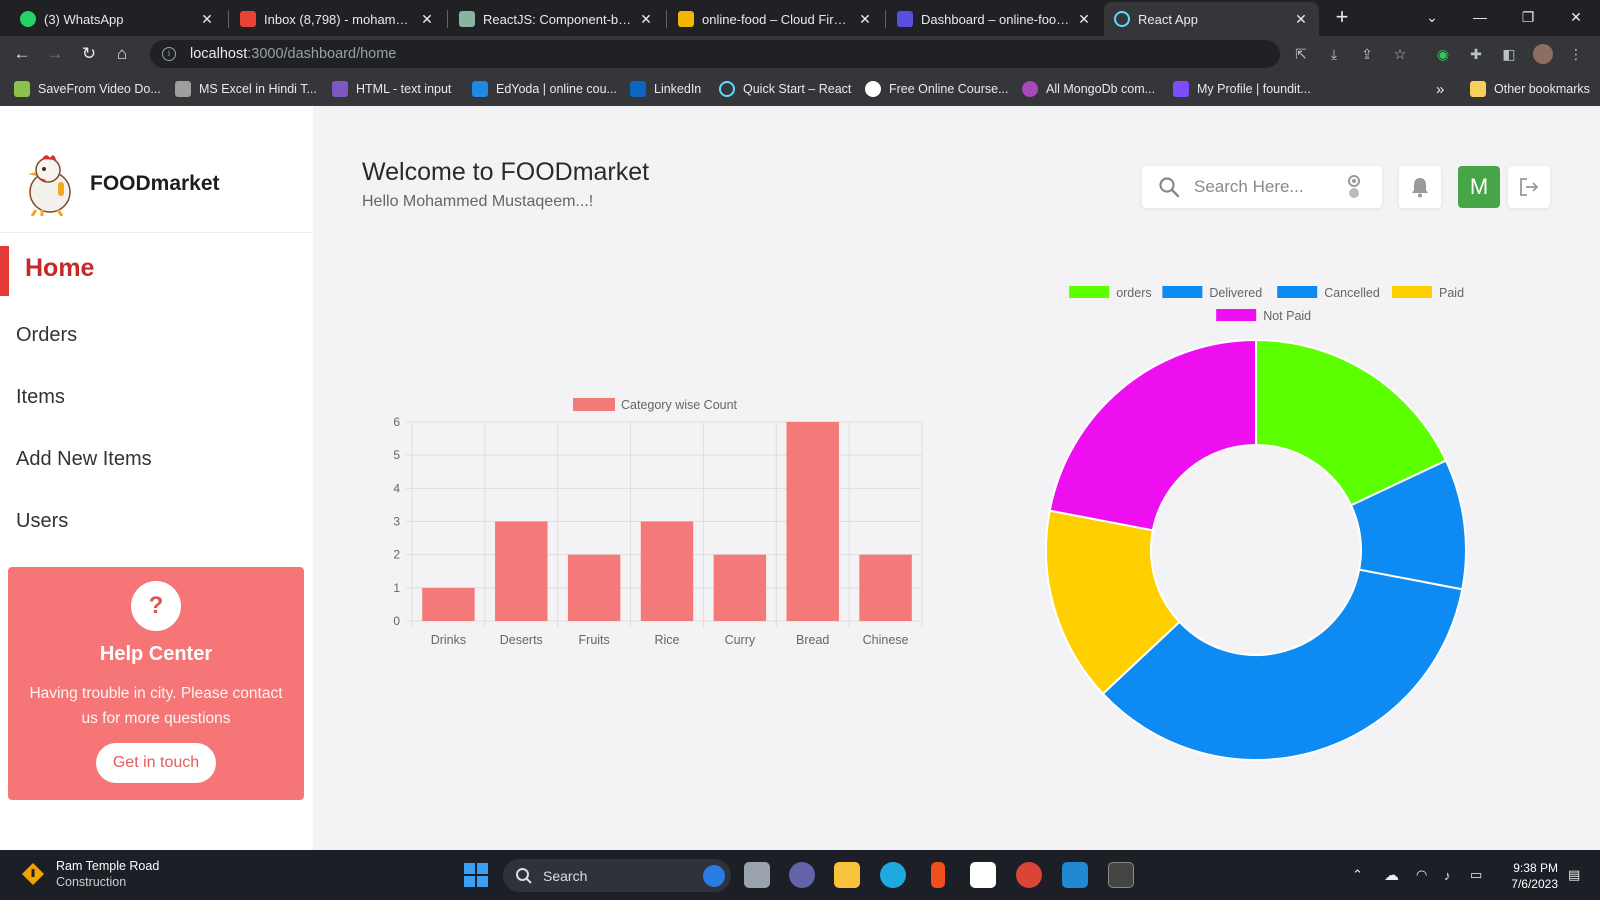 This screenshot has height=900, width=1600. What do you see at coordinates (1334, 54) in the screenshot?
I see `install-icon: ⤓` at bounding box center [1334, 54].